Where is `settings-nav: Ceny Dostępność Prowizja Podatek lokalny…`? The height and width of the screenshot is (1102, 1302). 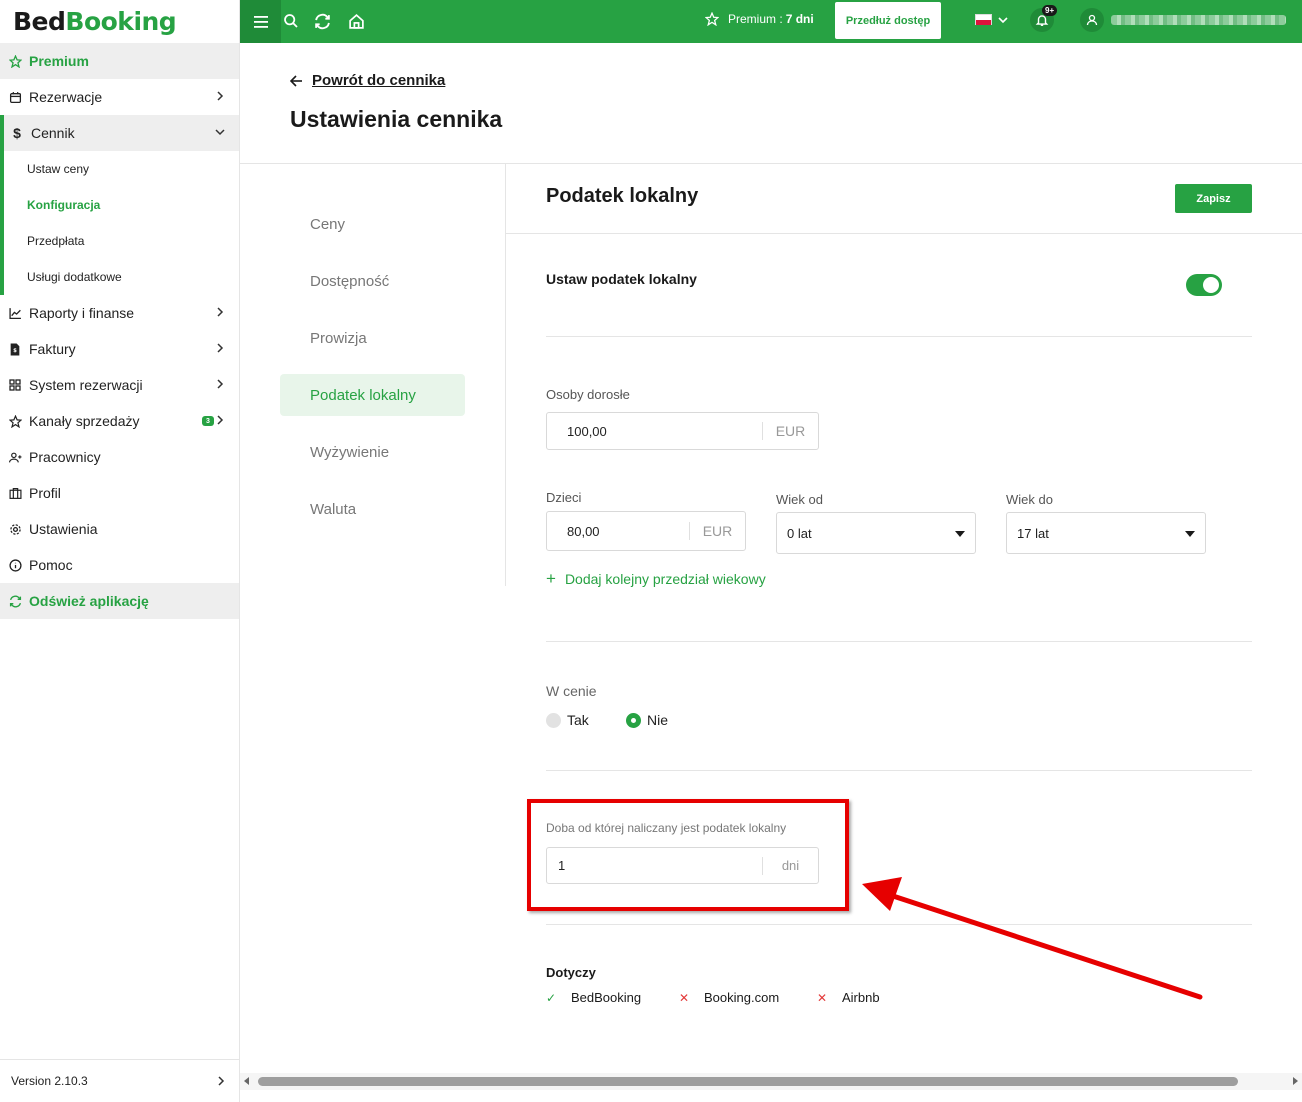
settings-nav: Ceny Dostępność Prowizja Podatek lokalny… is located at coordinates (372, 374).